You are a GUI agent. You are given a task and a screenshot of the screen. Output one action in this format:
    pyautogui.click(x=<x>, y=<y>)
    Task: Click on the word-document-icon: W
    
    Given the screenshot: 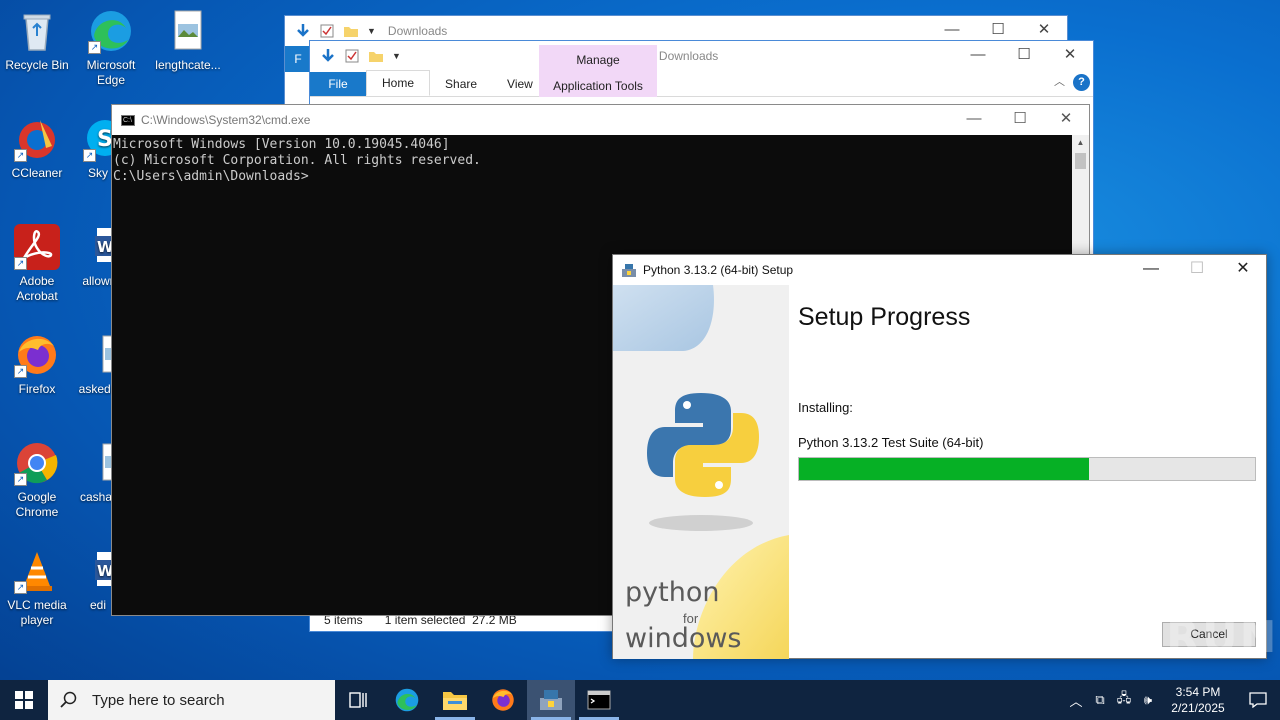 What is the action you would take?
    pyautogui.click(x=101, y=571)
    